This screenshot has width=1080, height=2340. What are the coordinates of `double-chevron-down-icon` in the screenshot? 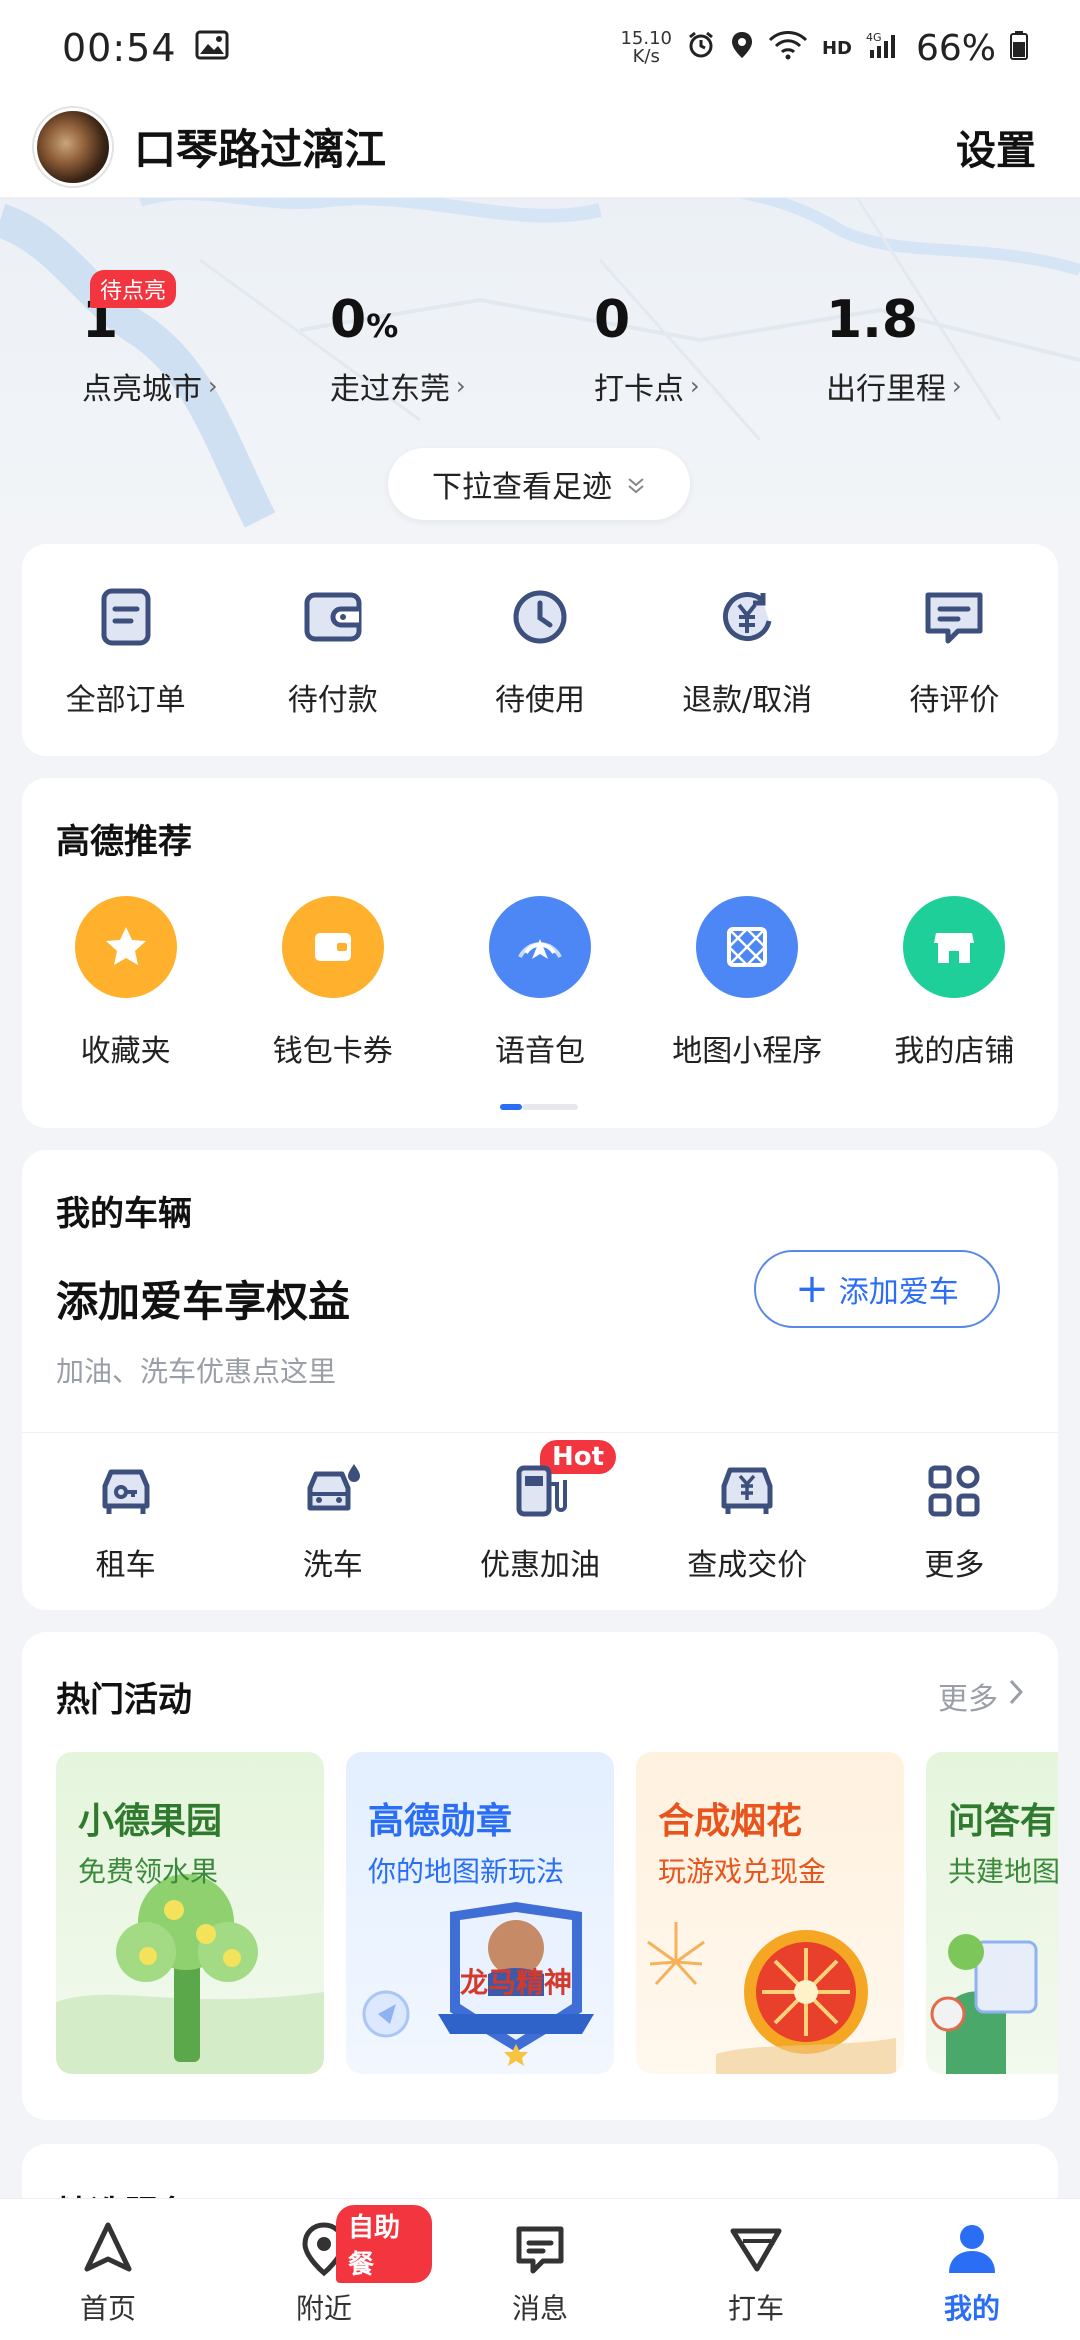 It's located at (636, 484).